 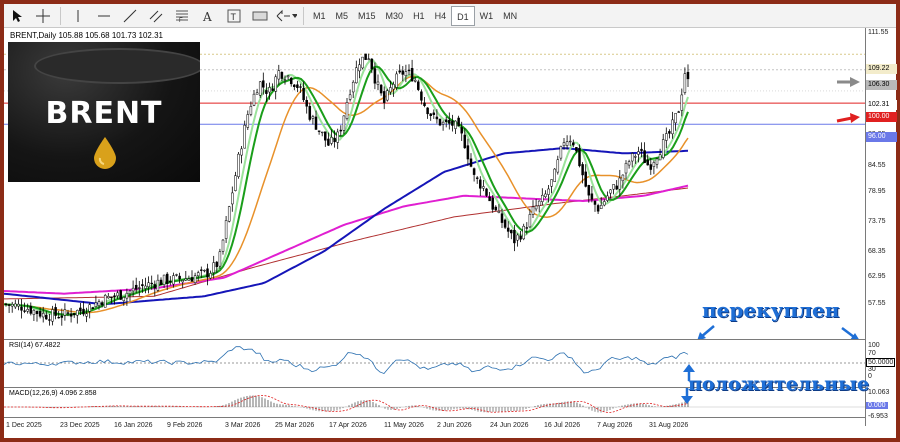 I want to click on timeframe-d1: D1, so click(x=463, y=15).